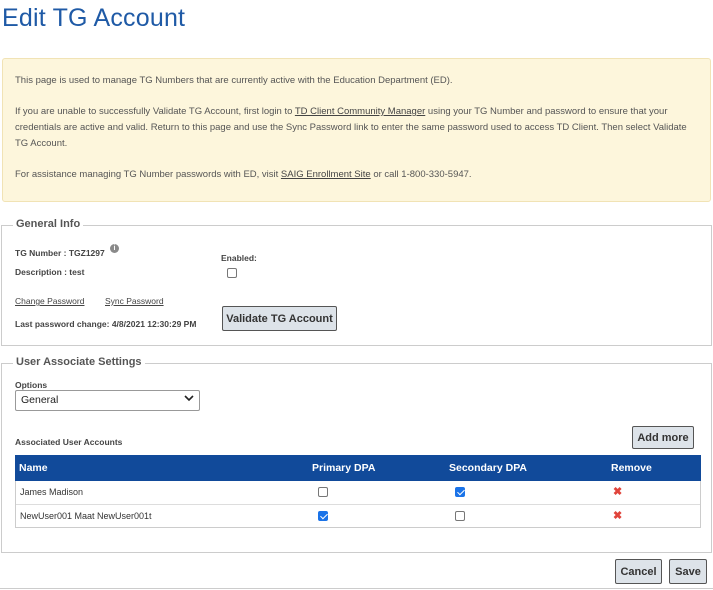 This screenshot has height=590, width=713. Describe the element at coordinates (79, 362) in the screenshot. I see `user-associate-settings-legend: User Associate Settings` at that location.